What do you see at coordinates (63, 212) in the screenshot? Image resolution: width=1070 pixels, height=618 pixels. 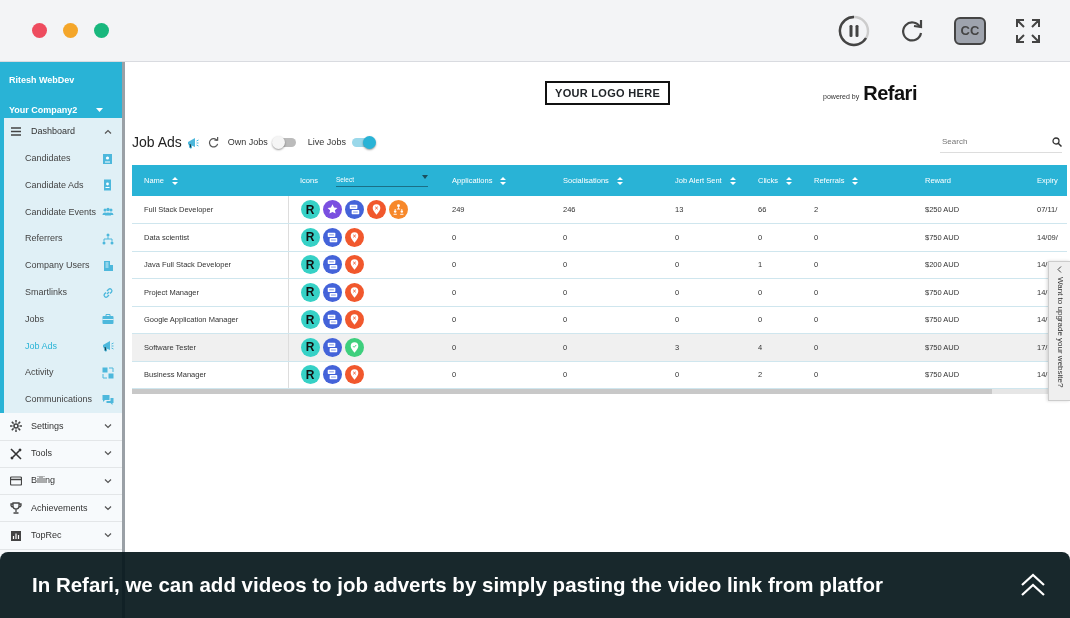 I see `menu-item: Candidate Events` at bounding box center [63, 212].